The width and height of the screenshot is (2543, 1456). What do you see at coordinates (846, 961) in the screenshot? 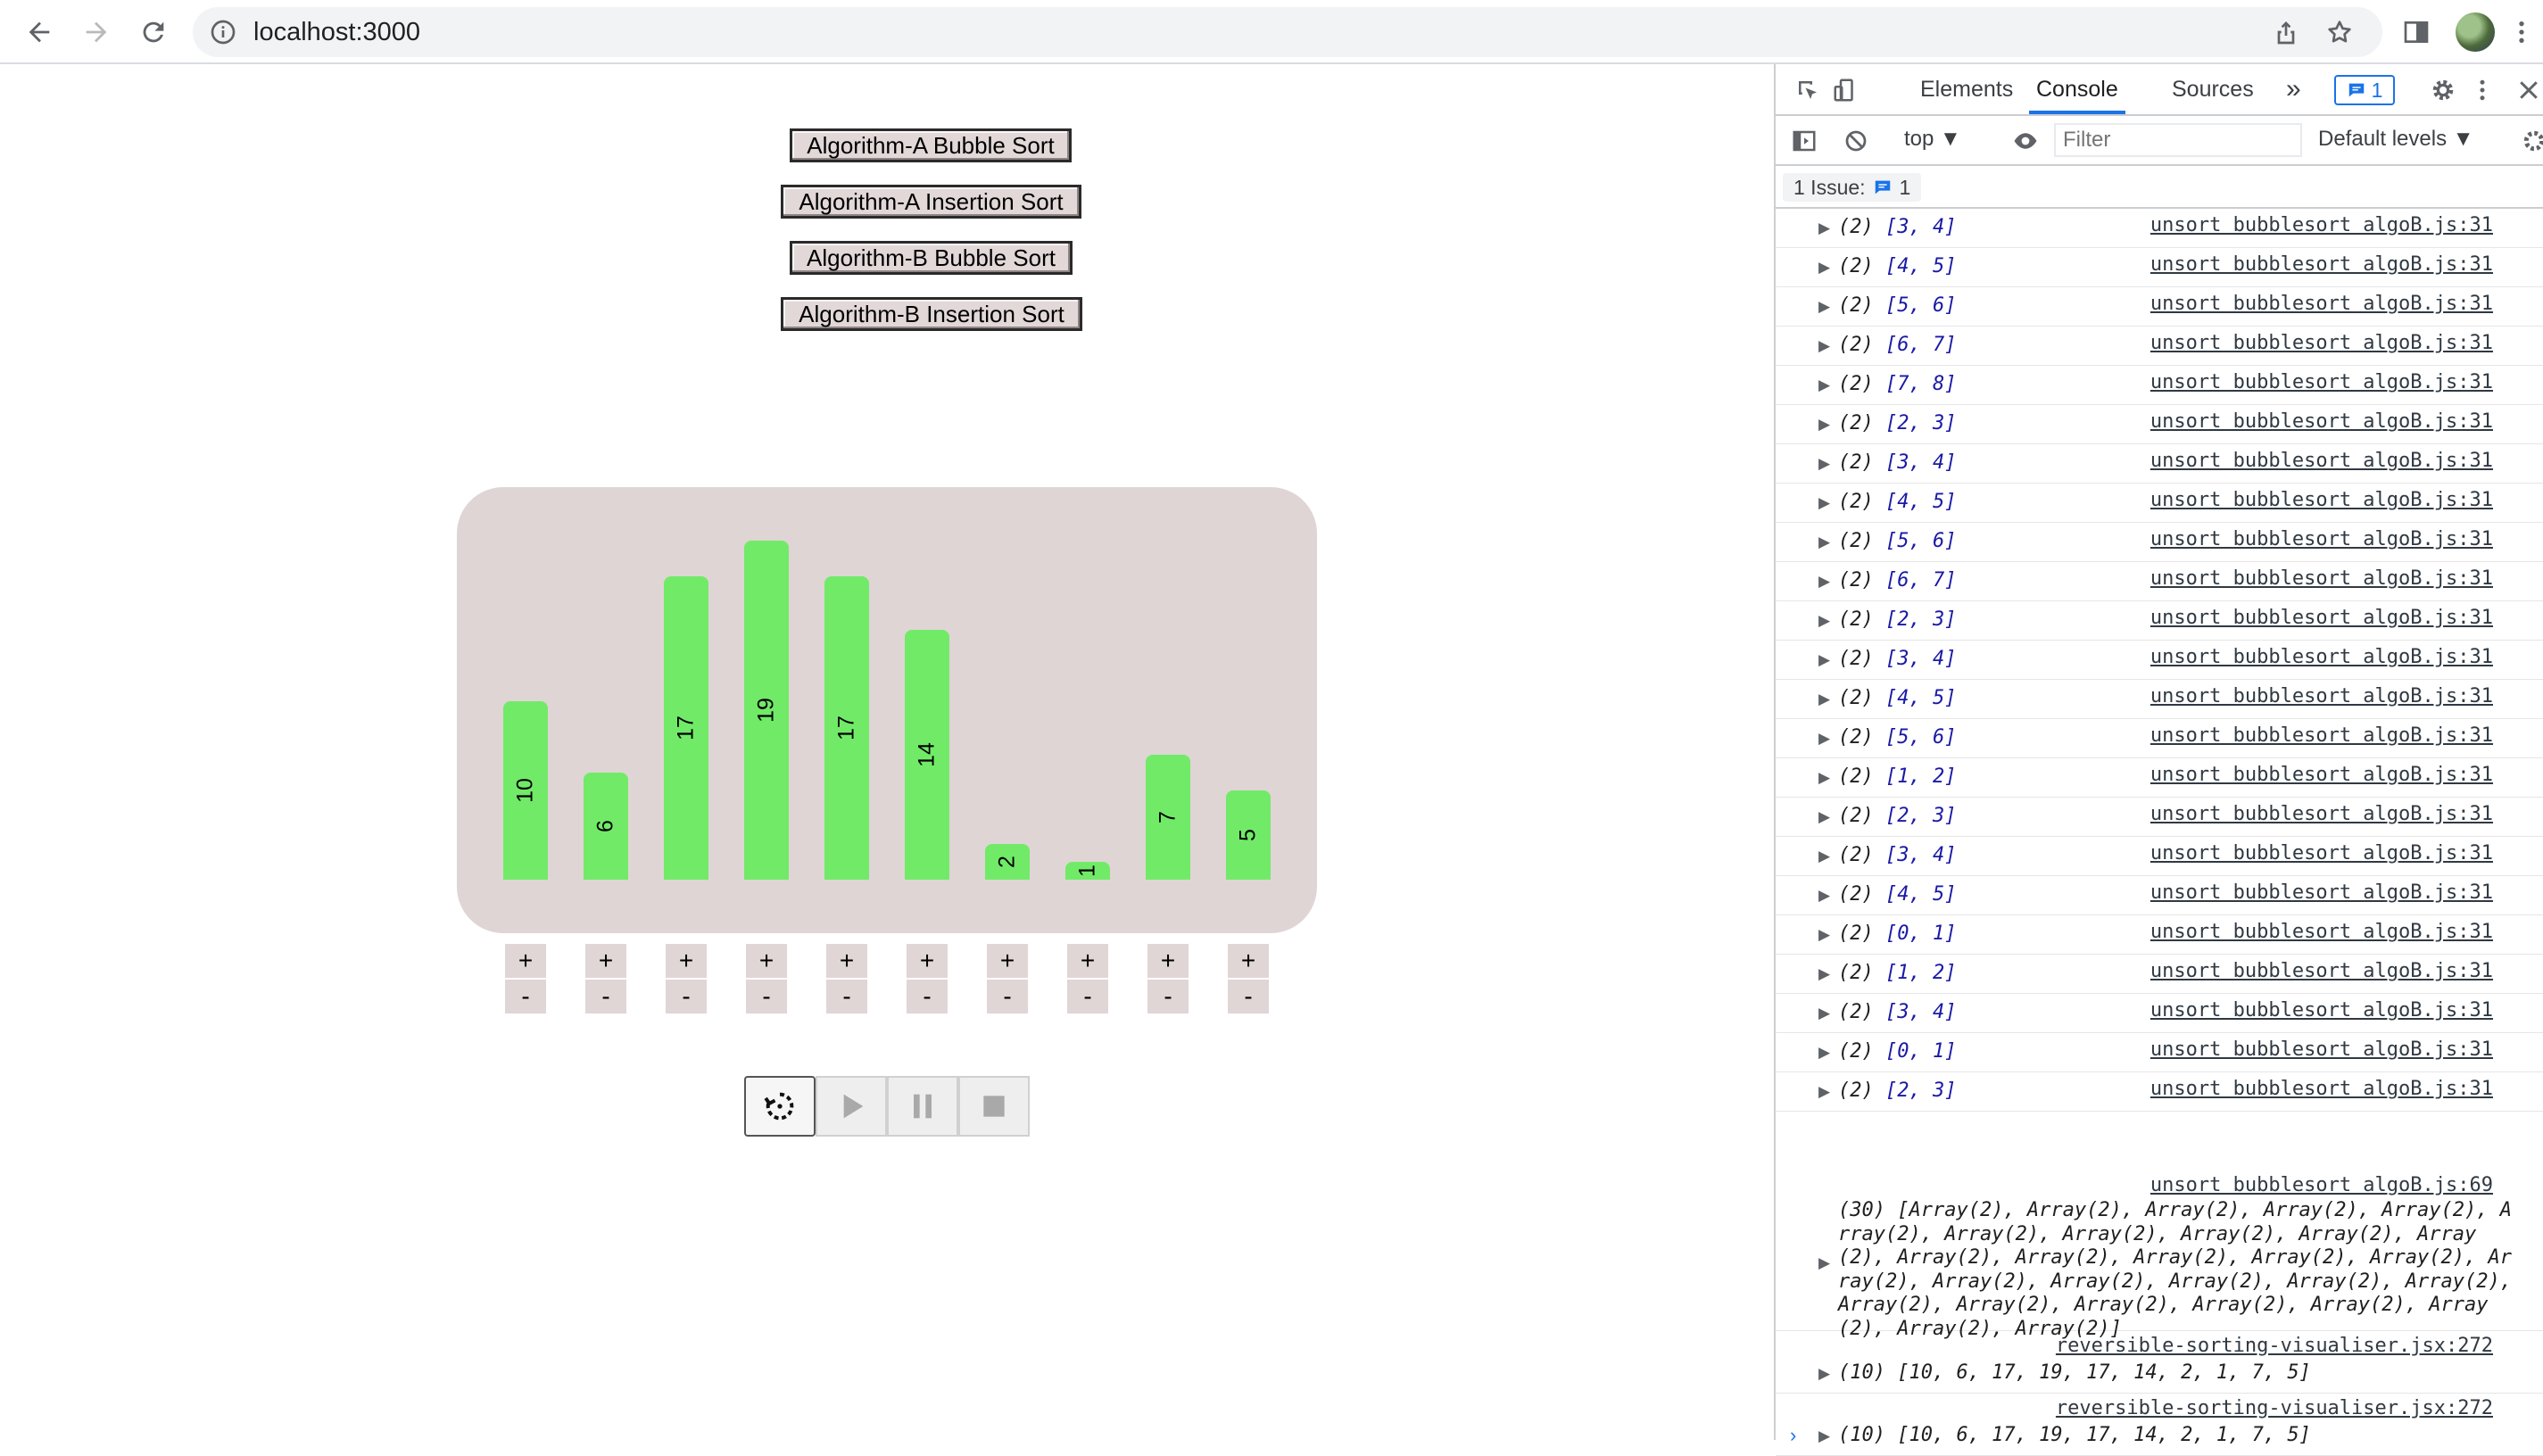
I see `increment-button-5: +` at bounding box center [846, 961].